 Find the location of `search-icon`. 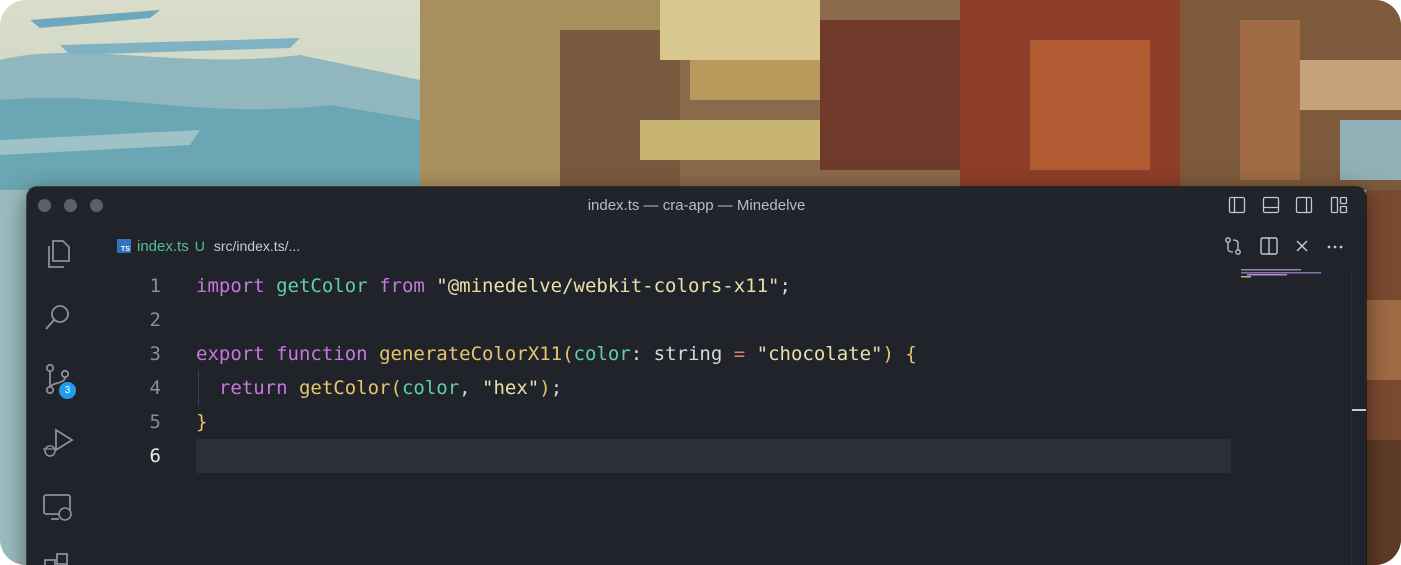

search-icon is located at coordinates (58, 317).